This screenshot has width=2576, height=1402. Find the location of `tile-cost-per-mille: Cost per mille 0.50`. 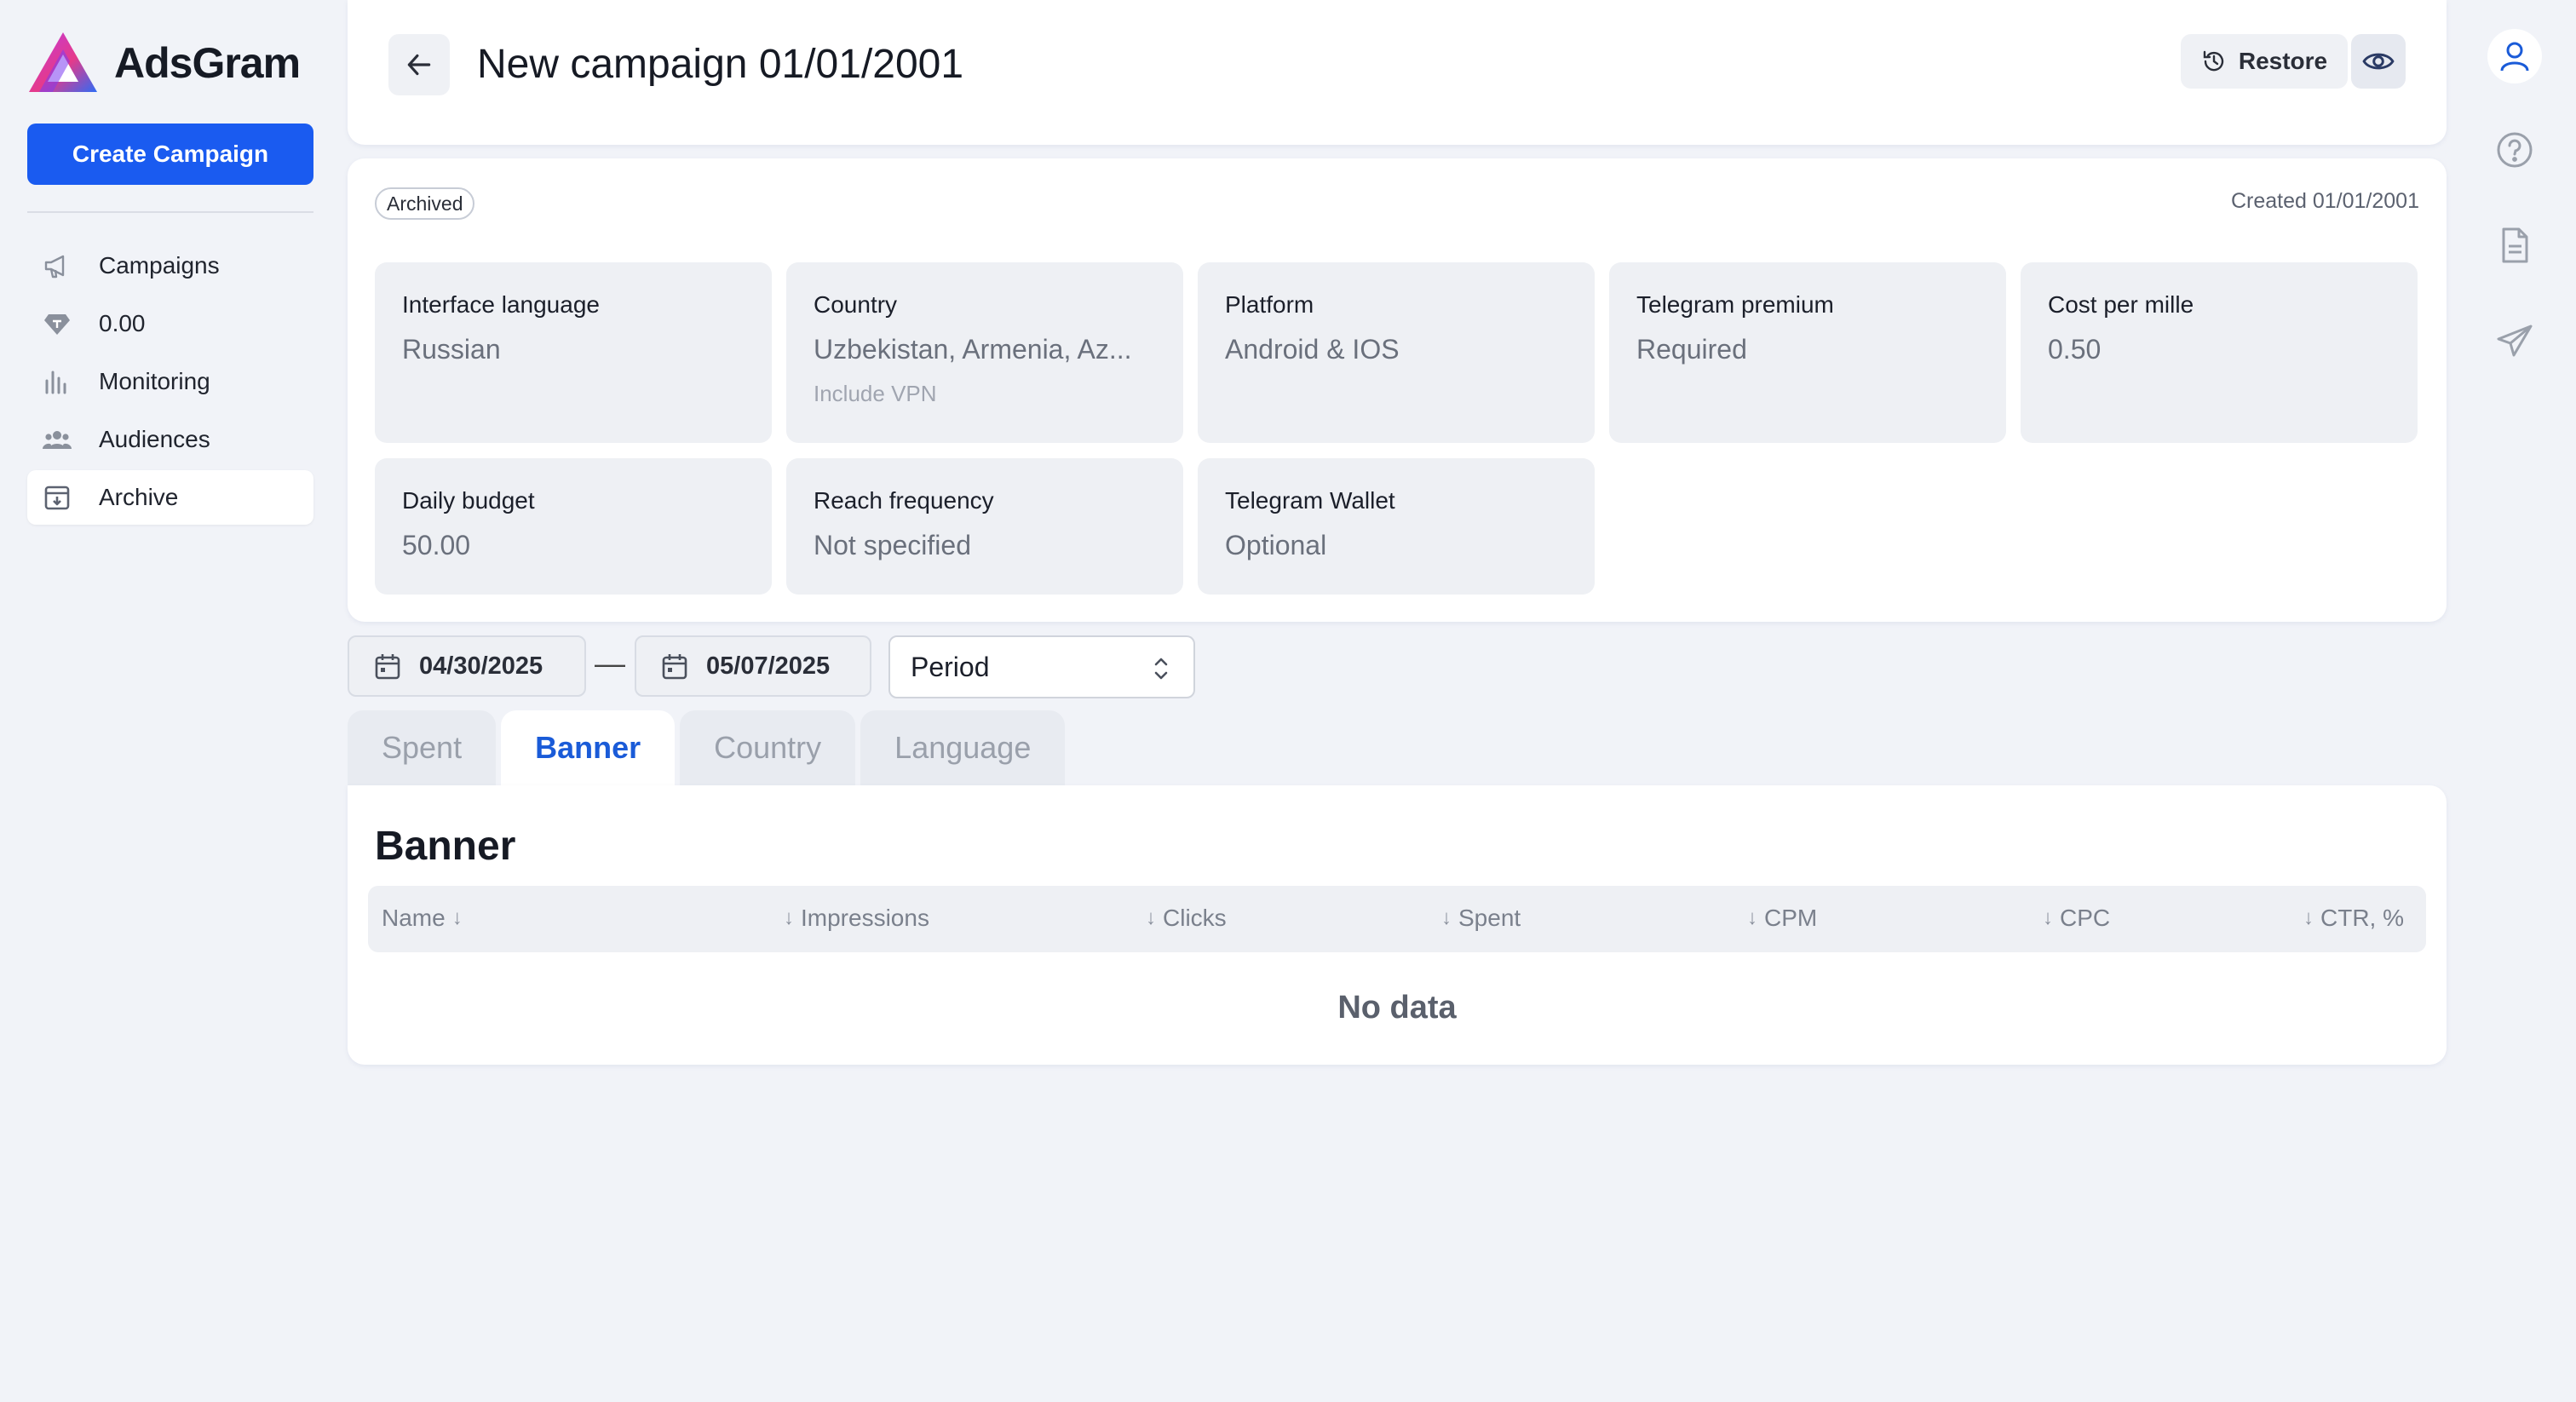

tile-cost-per-mille: Cost per mille 0.50 is located at coordinates (2220, 352).